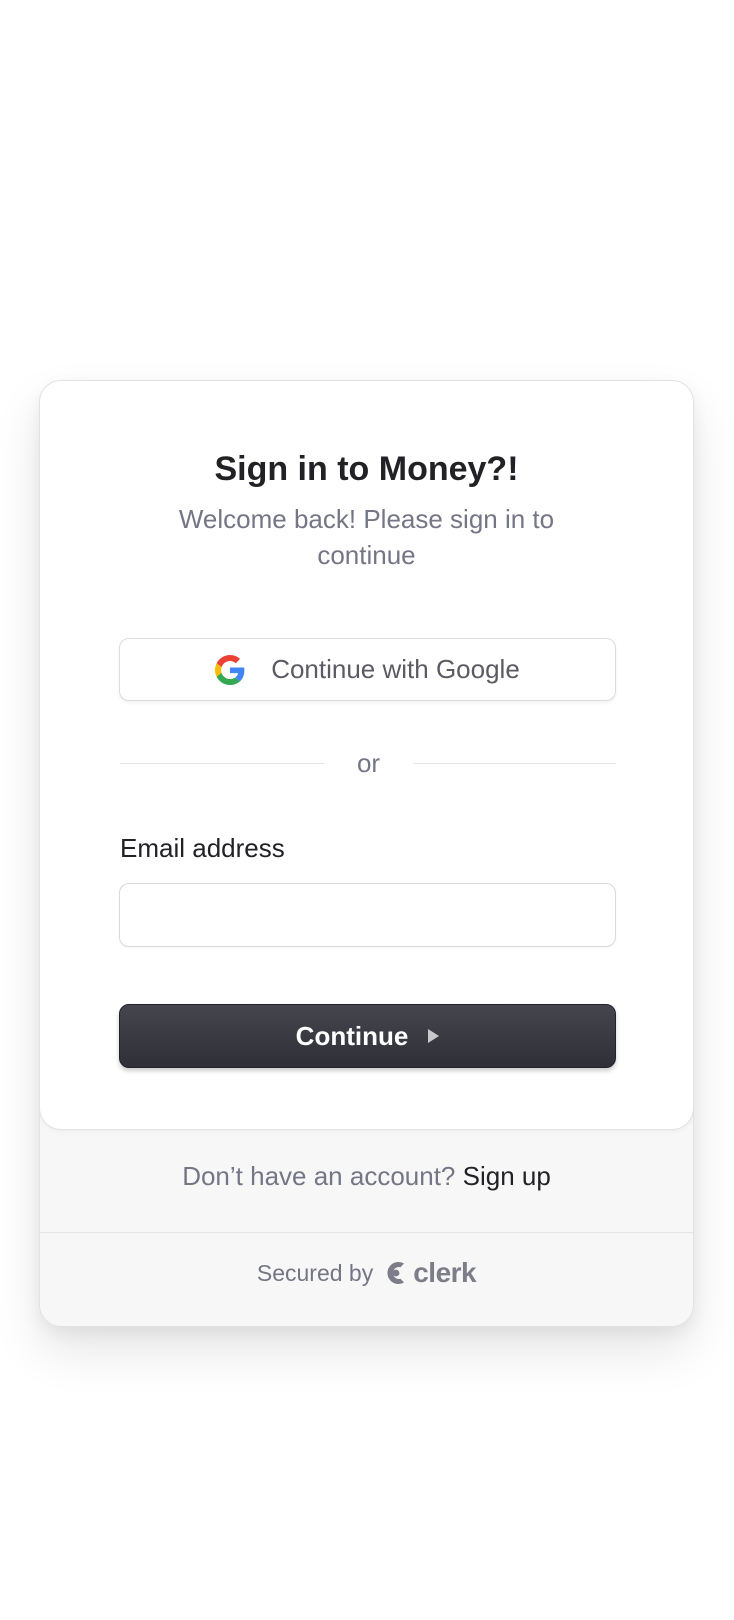 Image resolution: width=734 pixels, height=1620 pixels. Describe the element at coordinates (368, 763) in the screenshot. I see `divider-or-text: or` at that location.